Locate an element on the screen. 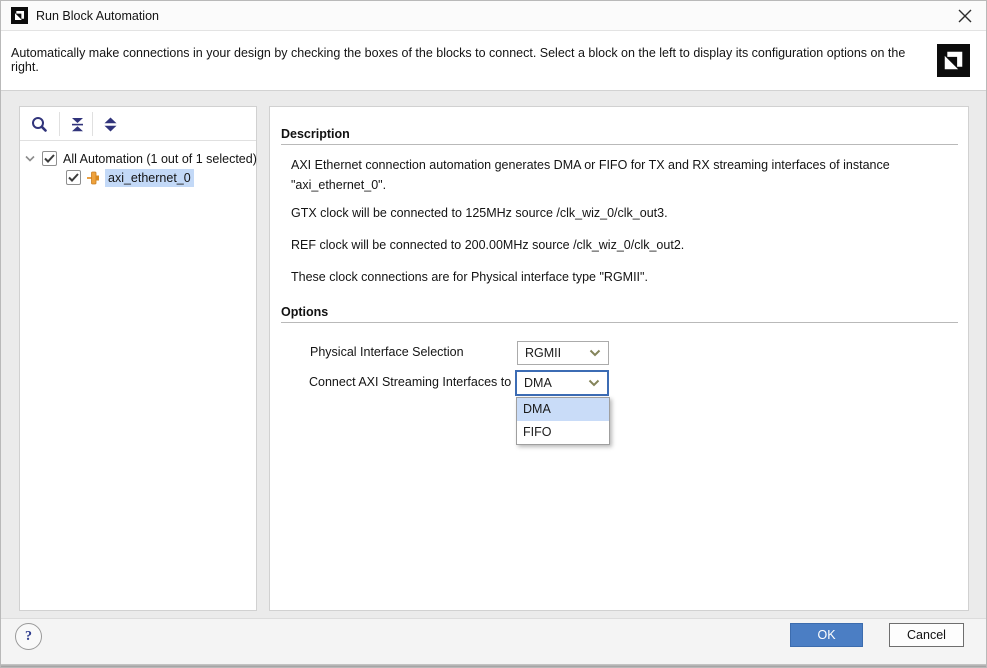  physical-interface-value: RGMII is located at coordinates (543, 353).